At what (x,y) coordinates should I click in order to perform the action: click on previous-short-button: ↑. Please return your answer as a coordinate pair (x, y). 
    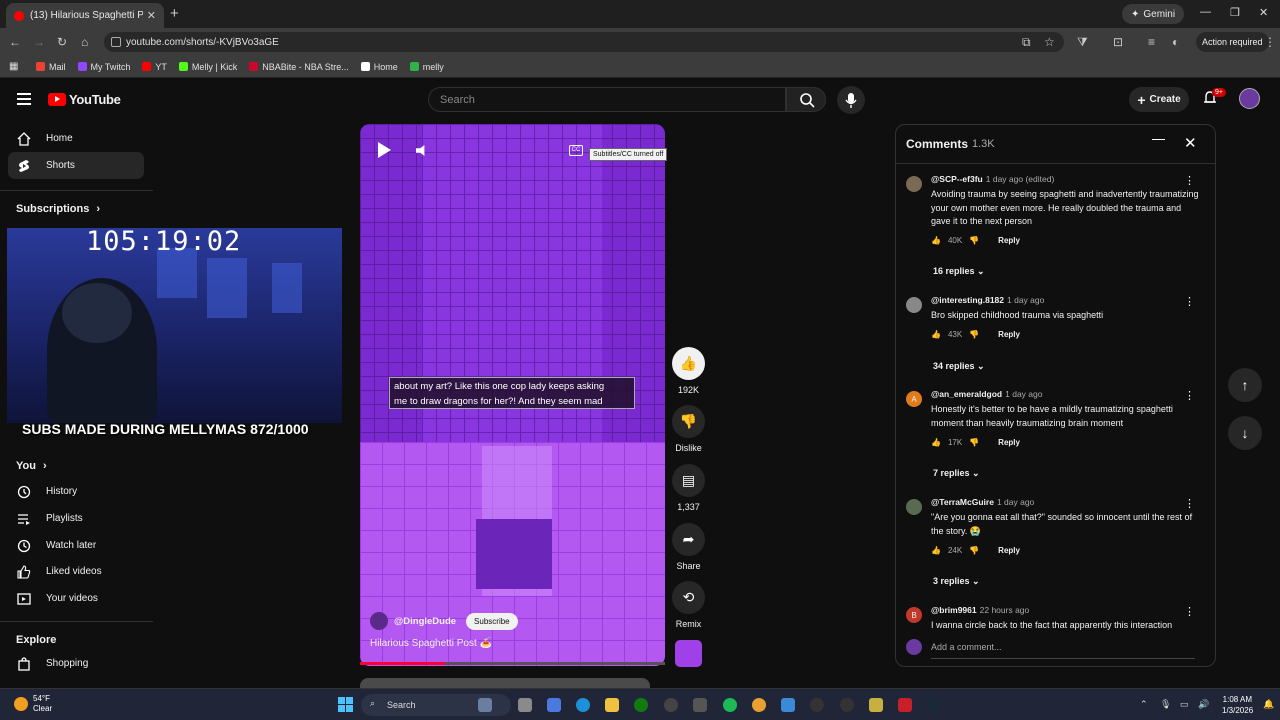
    Looking at the image, I should click on (1245, 385).